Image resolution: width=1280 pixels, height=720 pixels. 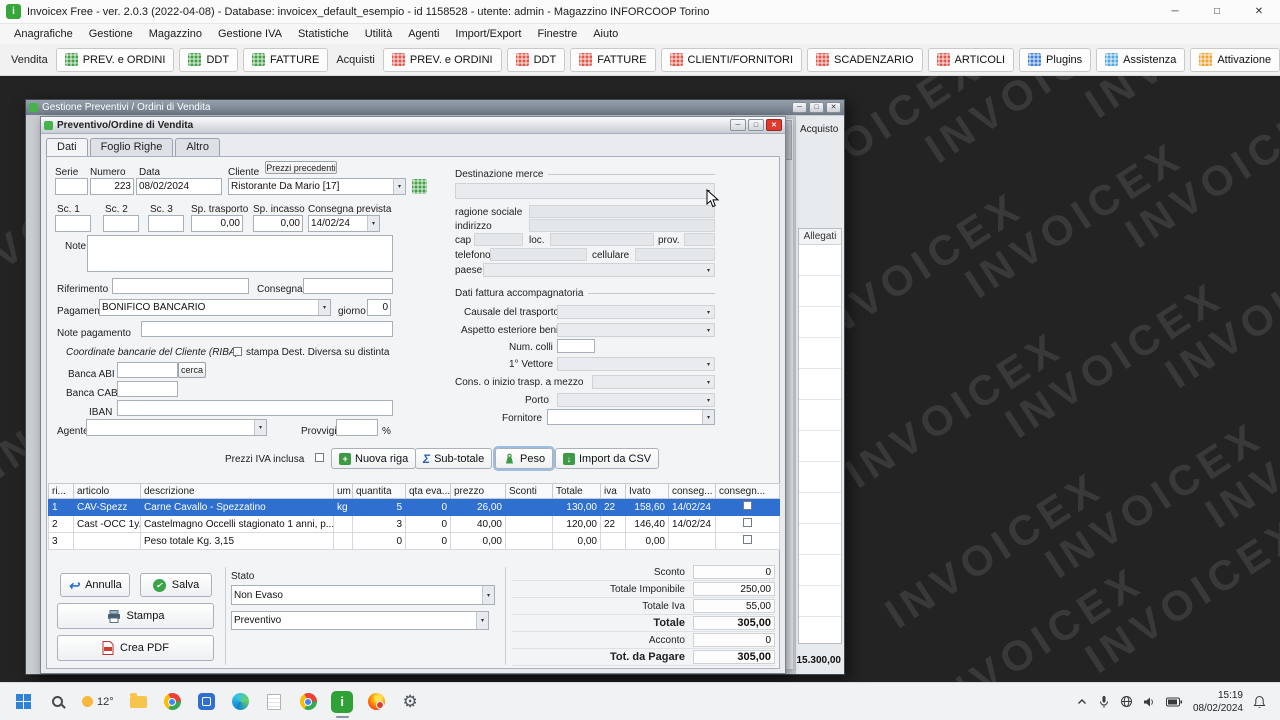 I want to click on cap-field, so click(x=498, y=239).